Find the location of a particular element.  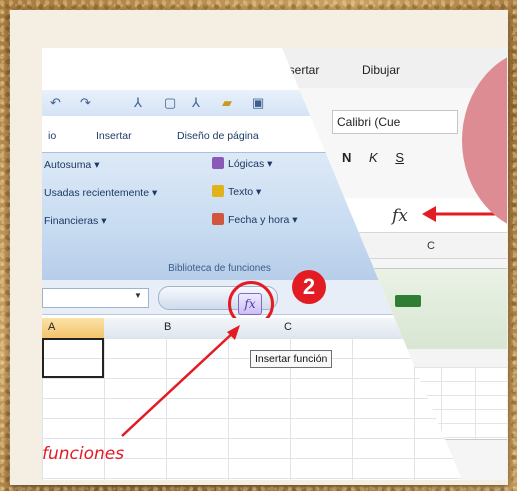

funciones-caption: funciones is located at coordinates (83, 454).